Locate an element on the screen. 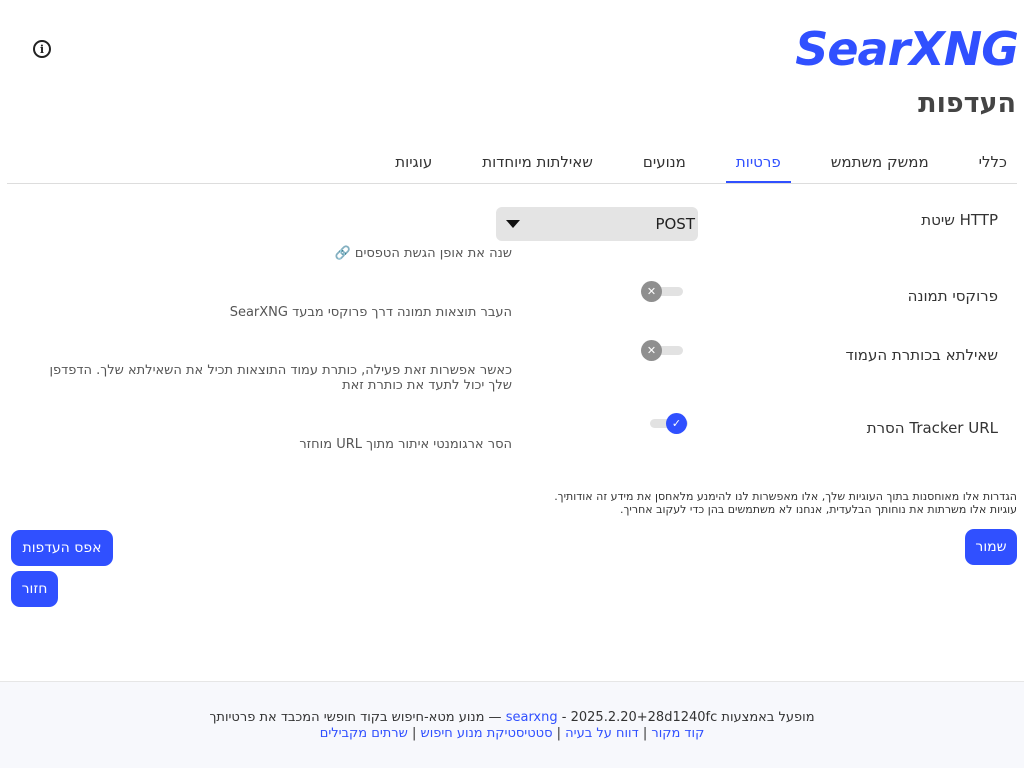 This screenshot has width=1024, height=768. http-method-label: שיטת HTTP is located at coordinates (959, 220).